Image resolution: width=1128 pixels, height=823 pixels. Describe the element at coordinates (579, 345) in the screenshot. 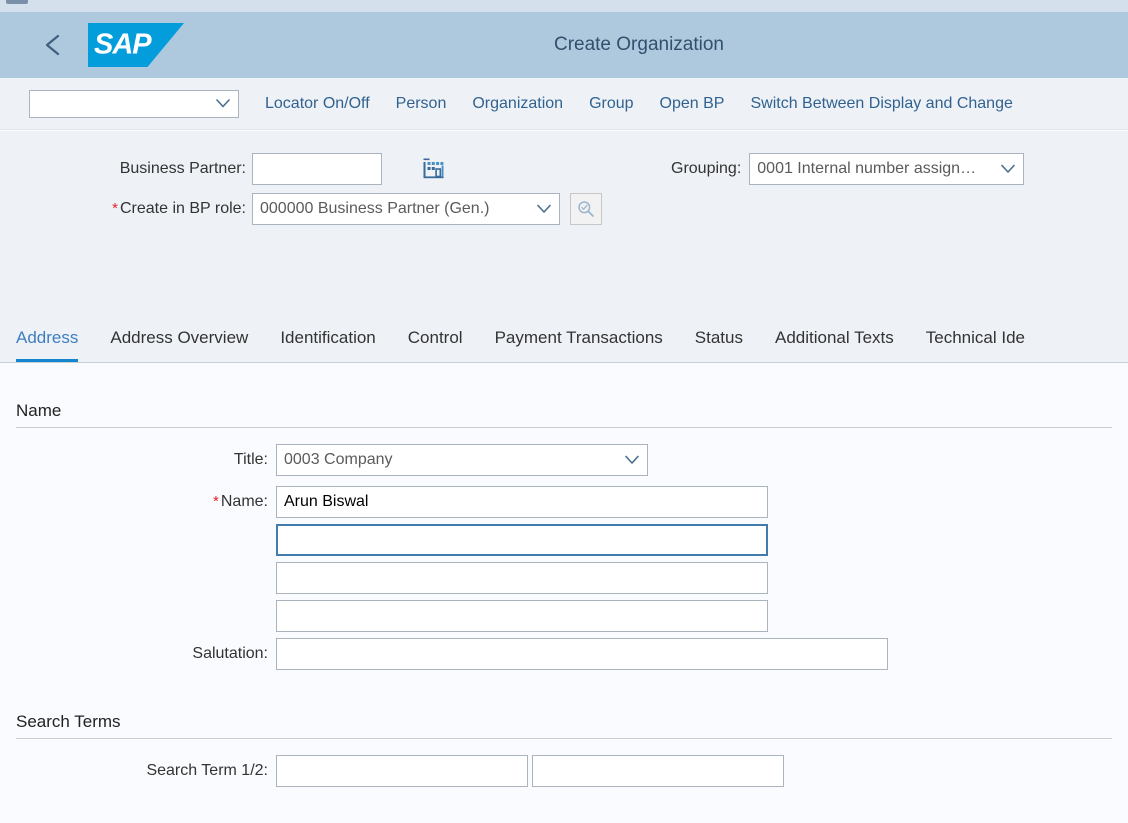

I see `tab-payment-transactions: Payment Transactions` at that location.